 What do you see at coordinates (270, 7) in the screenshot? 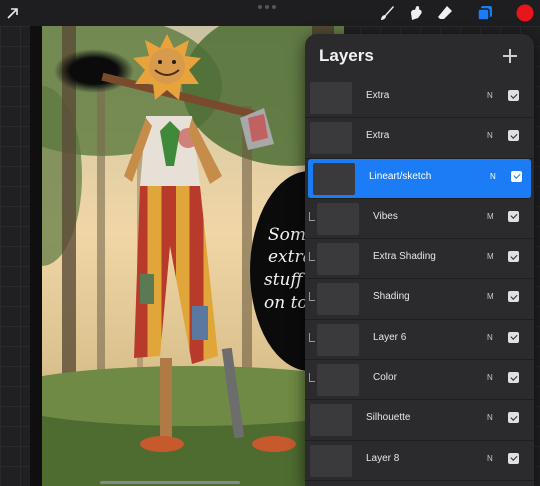
I see `top-grabber` at bounding box center [270, 7].